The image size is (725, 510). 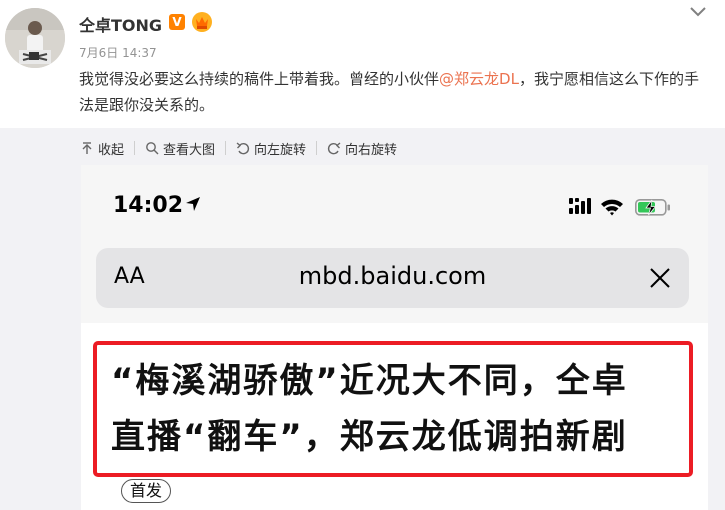 What do you see at coordinates (660, 278) in the screenshot?
I see `close-icon` at bounding box center [660, 278].